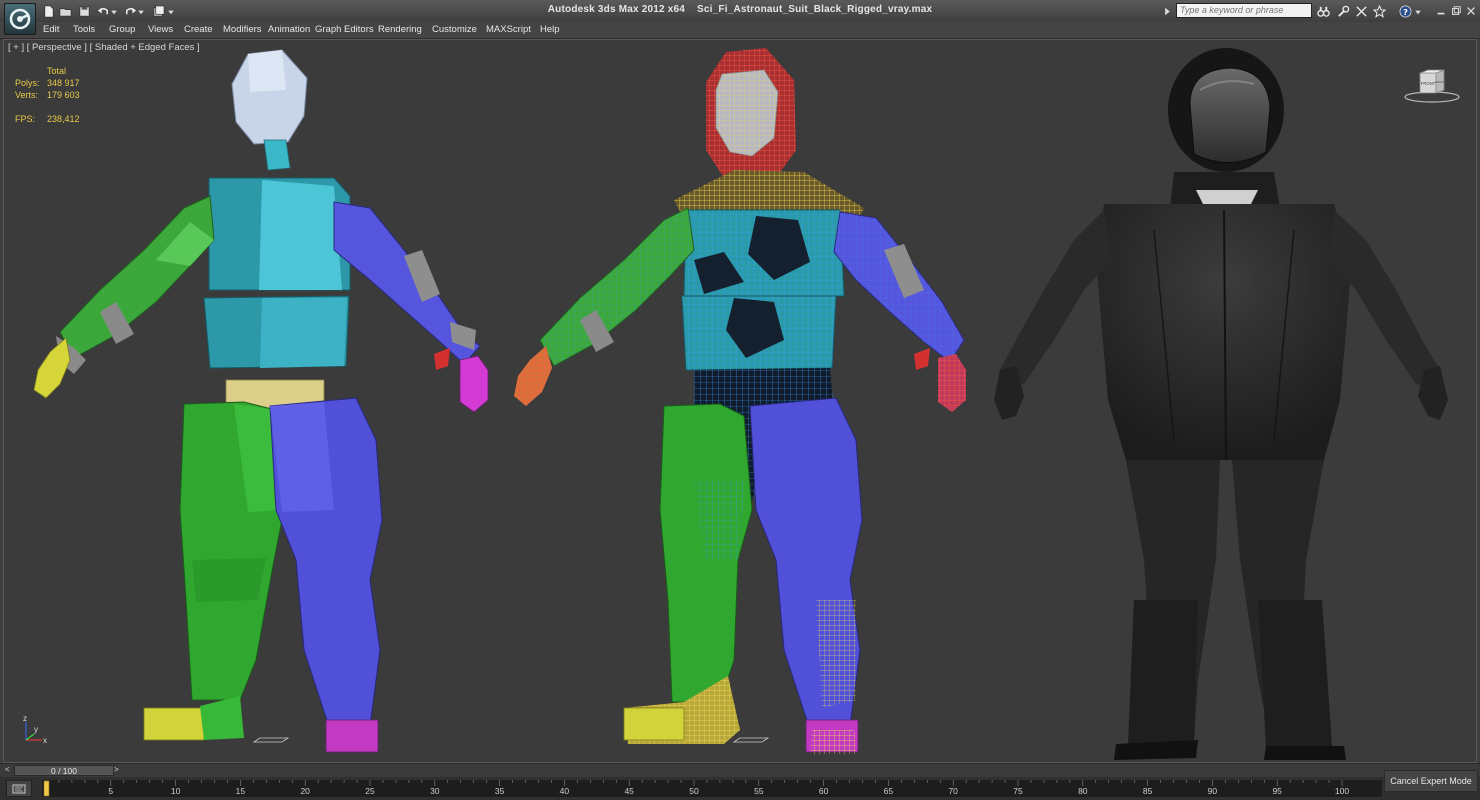 The height and width of the screenshot is (800, 1480). What do you see at coordinates (1167, 11) in the screenshot?
I see `search-expand-icon` at bounding box center [1167, 11].